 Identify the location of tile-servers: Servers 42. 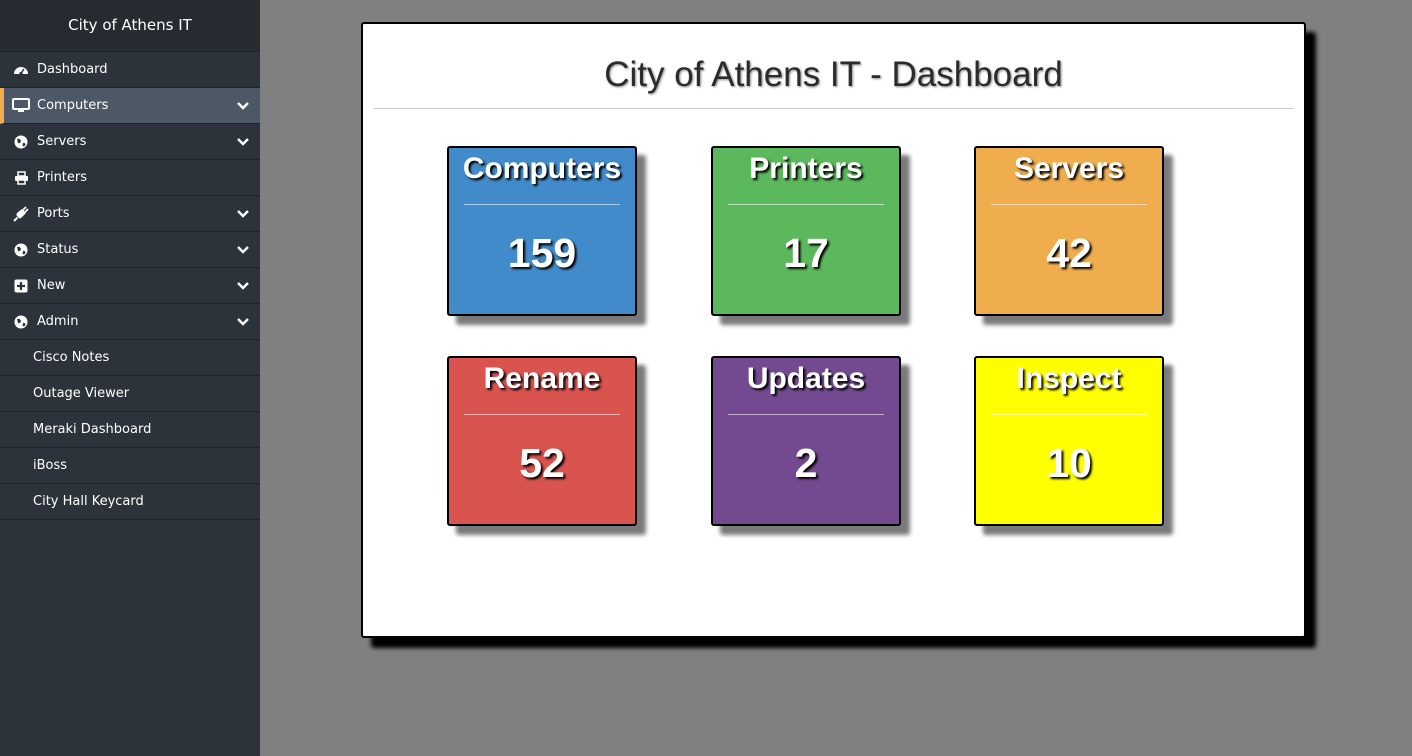
(1069, 231).